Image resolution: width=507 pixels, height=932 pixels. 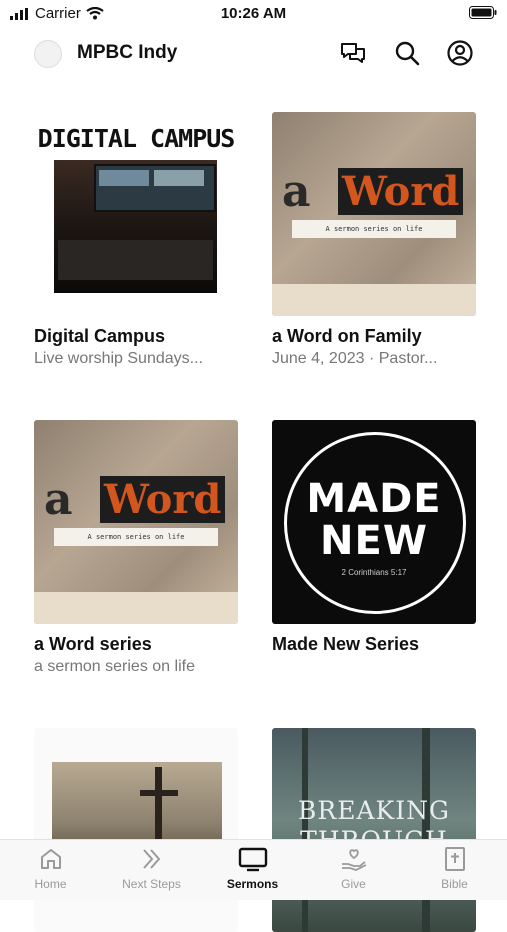 I want to click on card-title: a Word series, so click(x=93, y=644).